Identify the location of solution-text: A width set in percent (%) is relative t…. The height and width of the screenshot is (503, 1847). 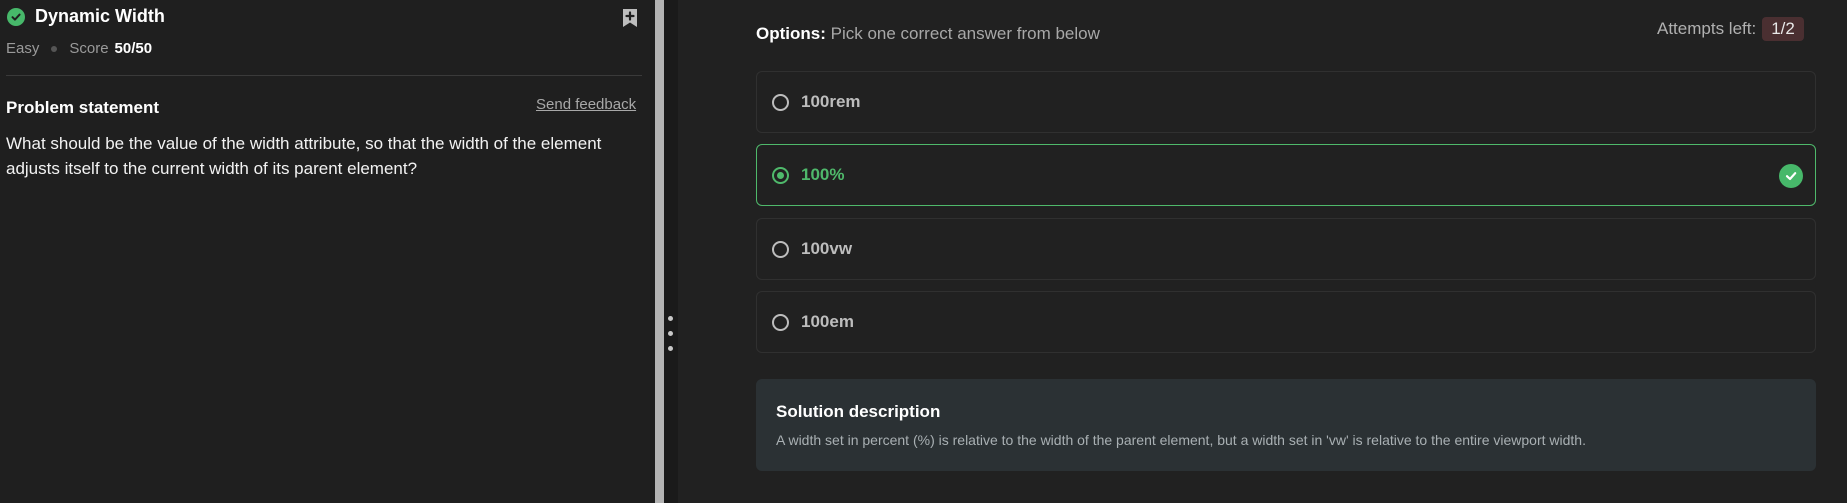
(1181, 440).